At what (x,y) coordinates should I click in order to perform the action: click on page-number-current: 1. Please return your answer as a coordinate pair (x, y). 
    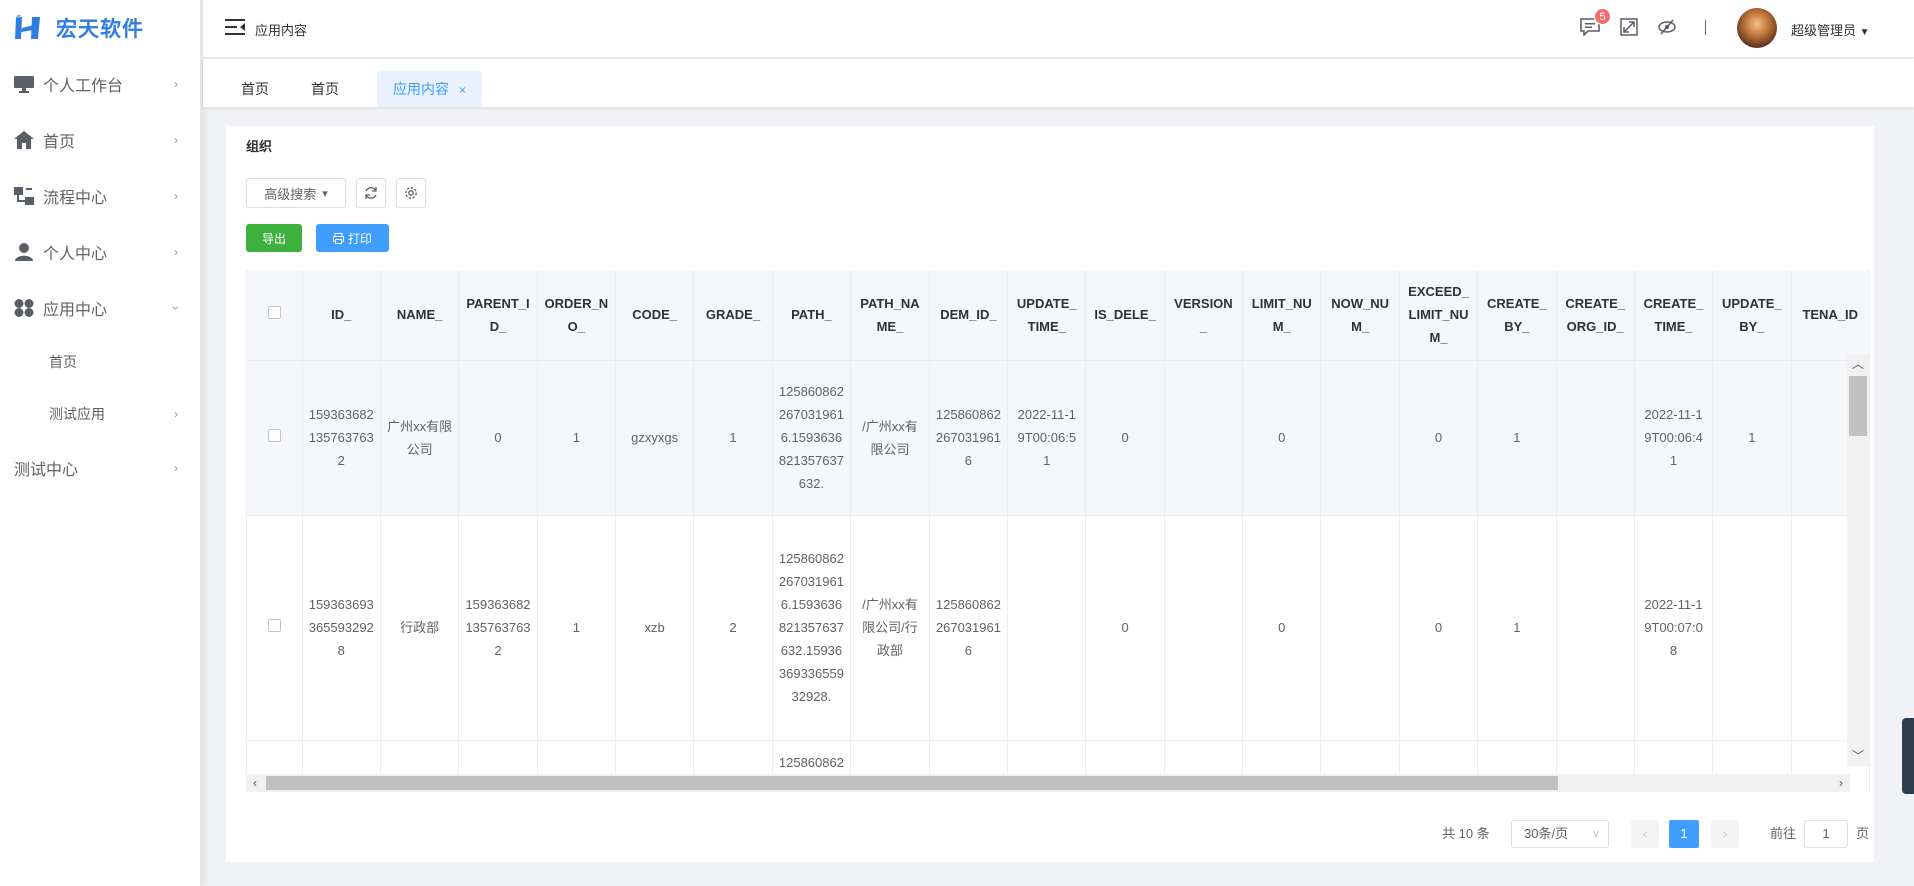
    Looking at the image, I should click on (1684, 834).